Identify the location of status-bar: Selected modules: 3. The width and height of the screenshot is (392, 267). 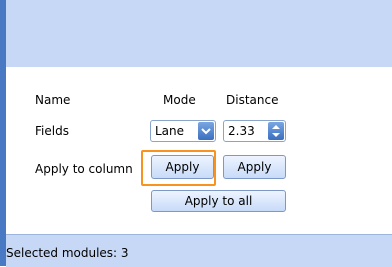
(199, 250).